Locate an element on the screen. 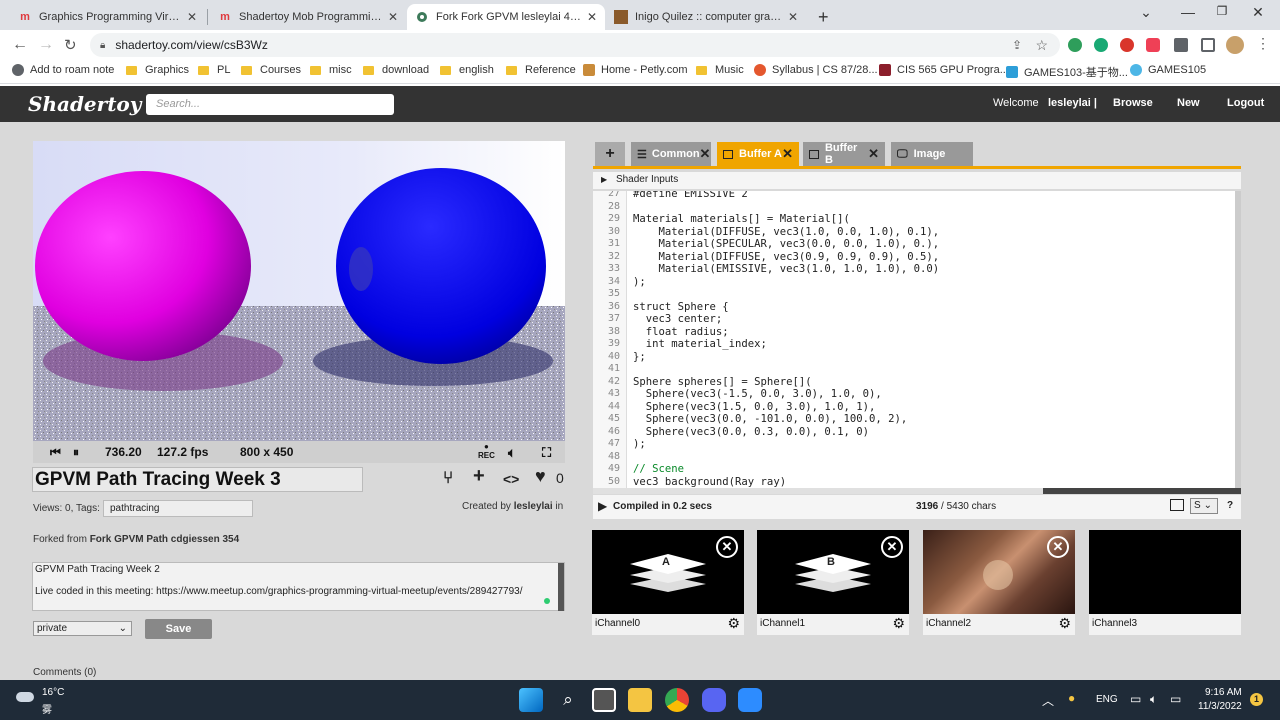 The height and width of the screenshot is (720, 1280). forward-icon: → is located at coordinates (46, 45).